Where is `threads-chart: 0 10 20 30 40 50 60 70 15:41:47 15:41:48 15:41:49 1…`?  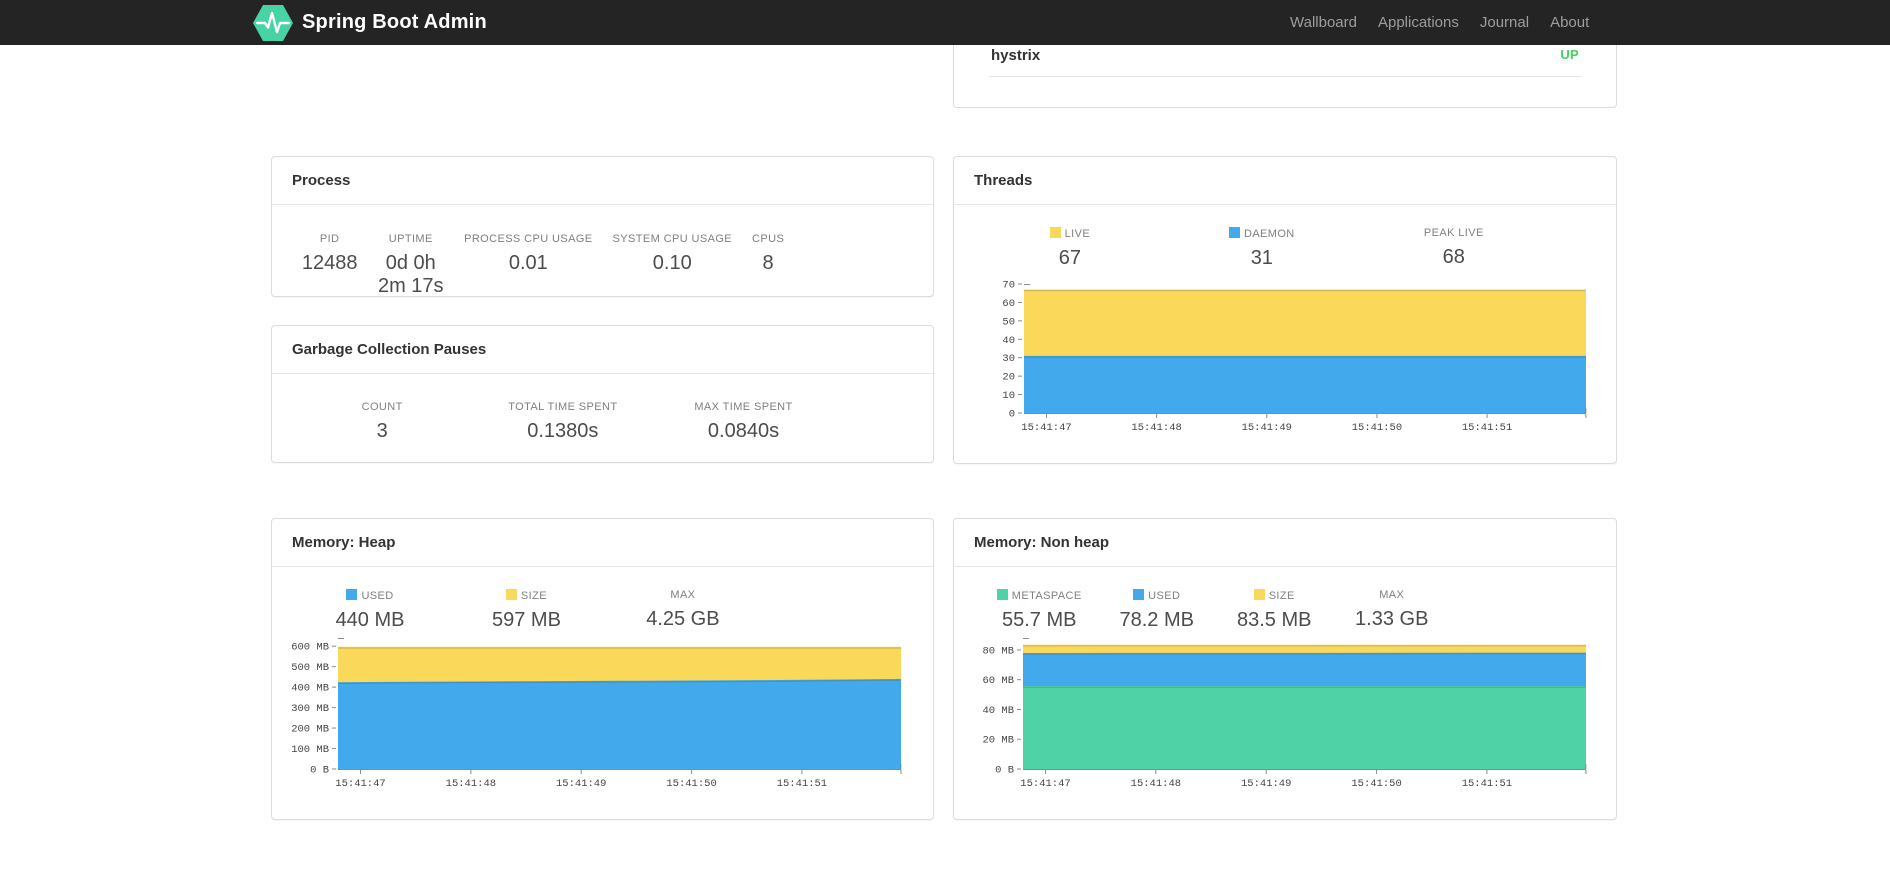
threads-chart: 0 10 20 30 40 50 60 70 15:41:47 15:41:48 15:41:49 1… is located at coordinates (1294, 357).